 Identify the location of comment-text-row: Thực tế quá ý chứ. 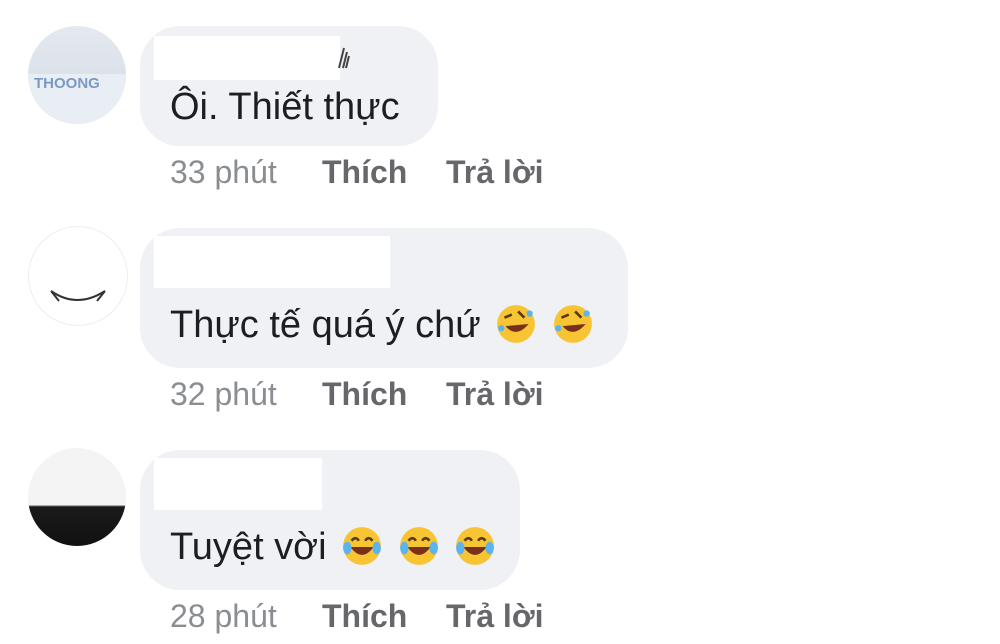
(382, 325).